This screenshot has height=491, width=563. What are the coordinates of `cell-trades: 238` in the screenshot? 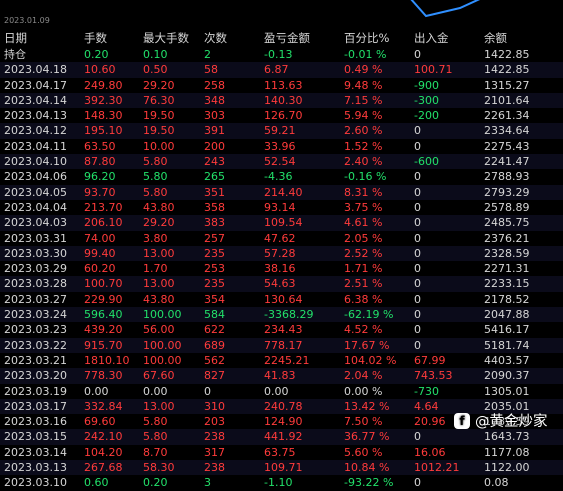 It's located at (214, 468).